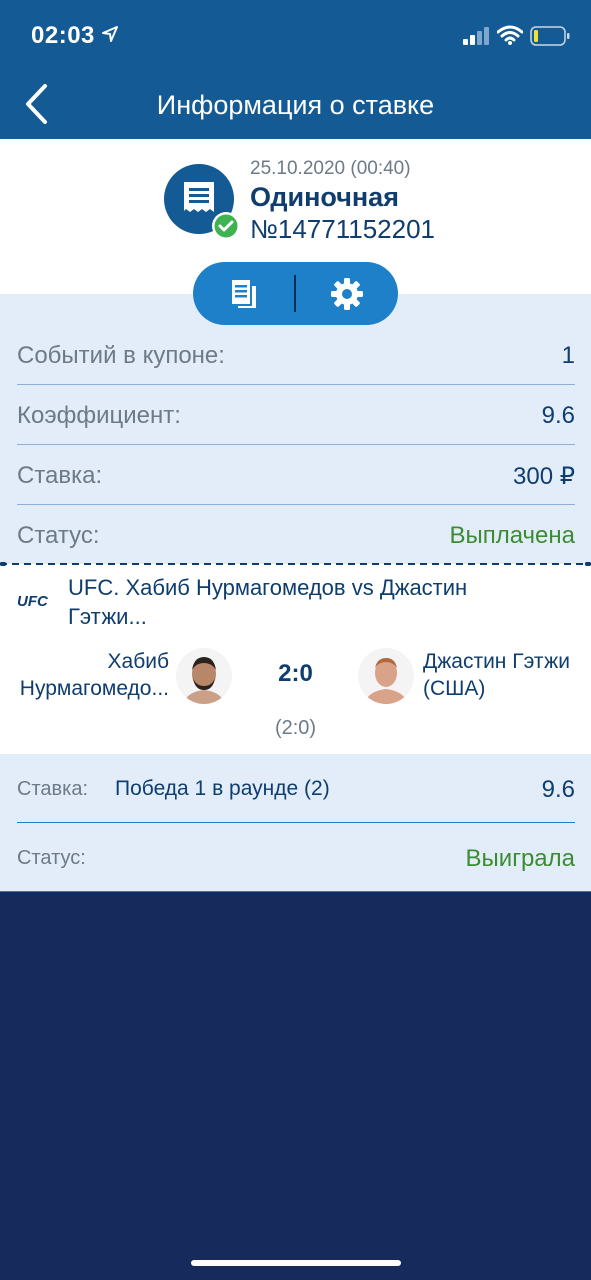  What do you see at coordinates (343, 229) in the screenshot?
I see `bet-number: №14771152201` at bounding box center [343, 229].